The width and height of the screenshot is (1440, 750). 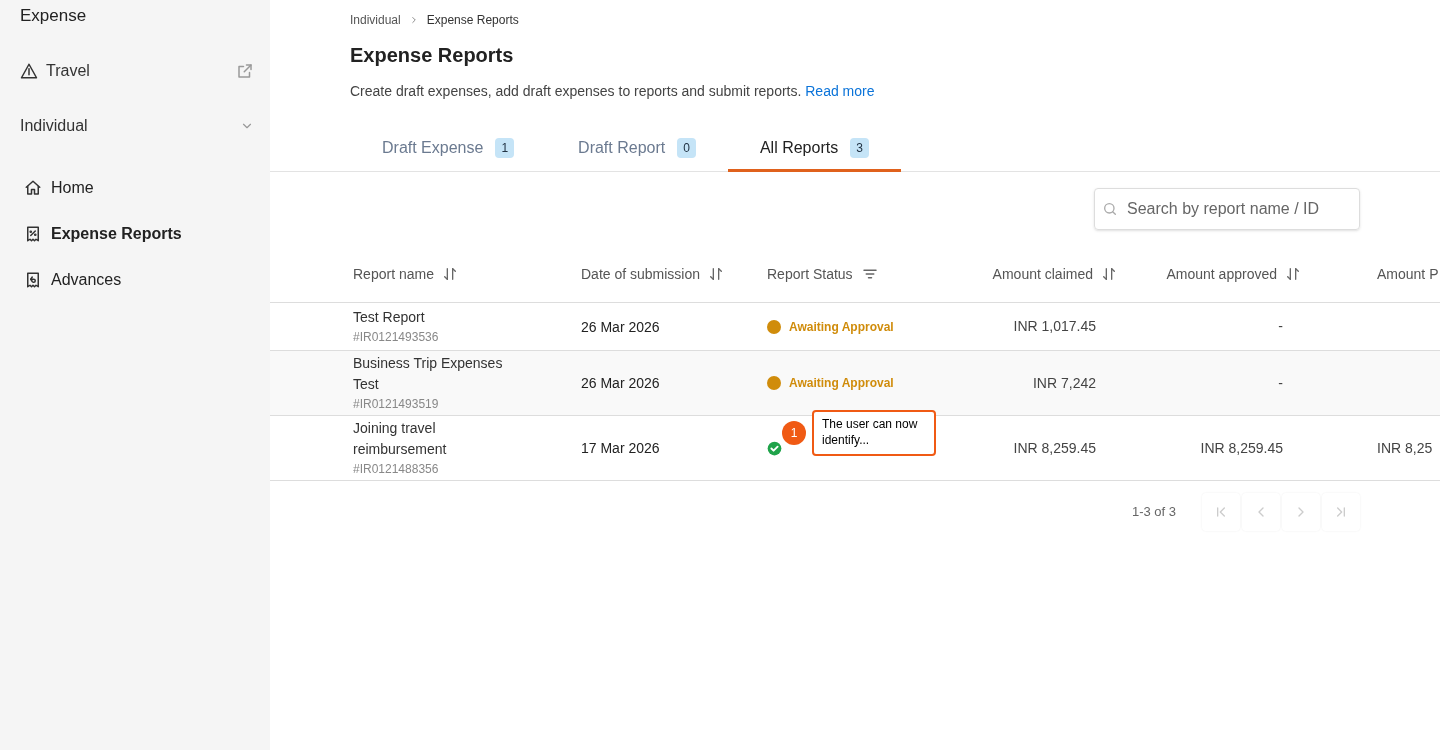 I want to click on breadcrumb-link: Individual, so click(x=375, y=20).